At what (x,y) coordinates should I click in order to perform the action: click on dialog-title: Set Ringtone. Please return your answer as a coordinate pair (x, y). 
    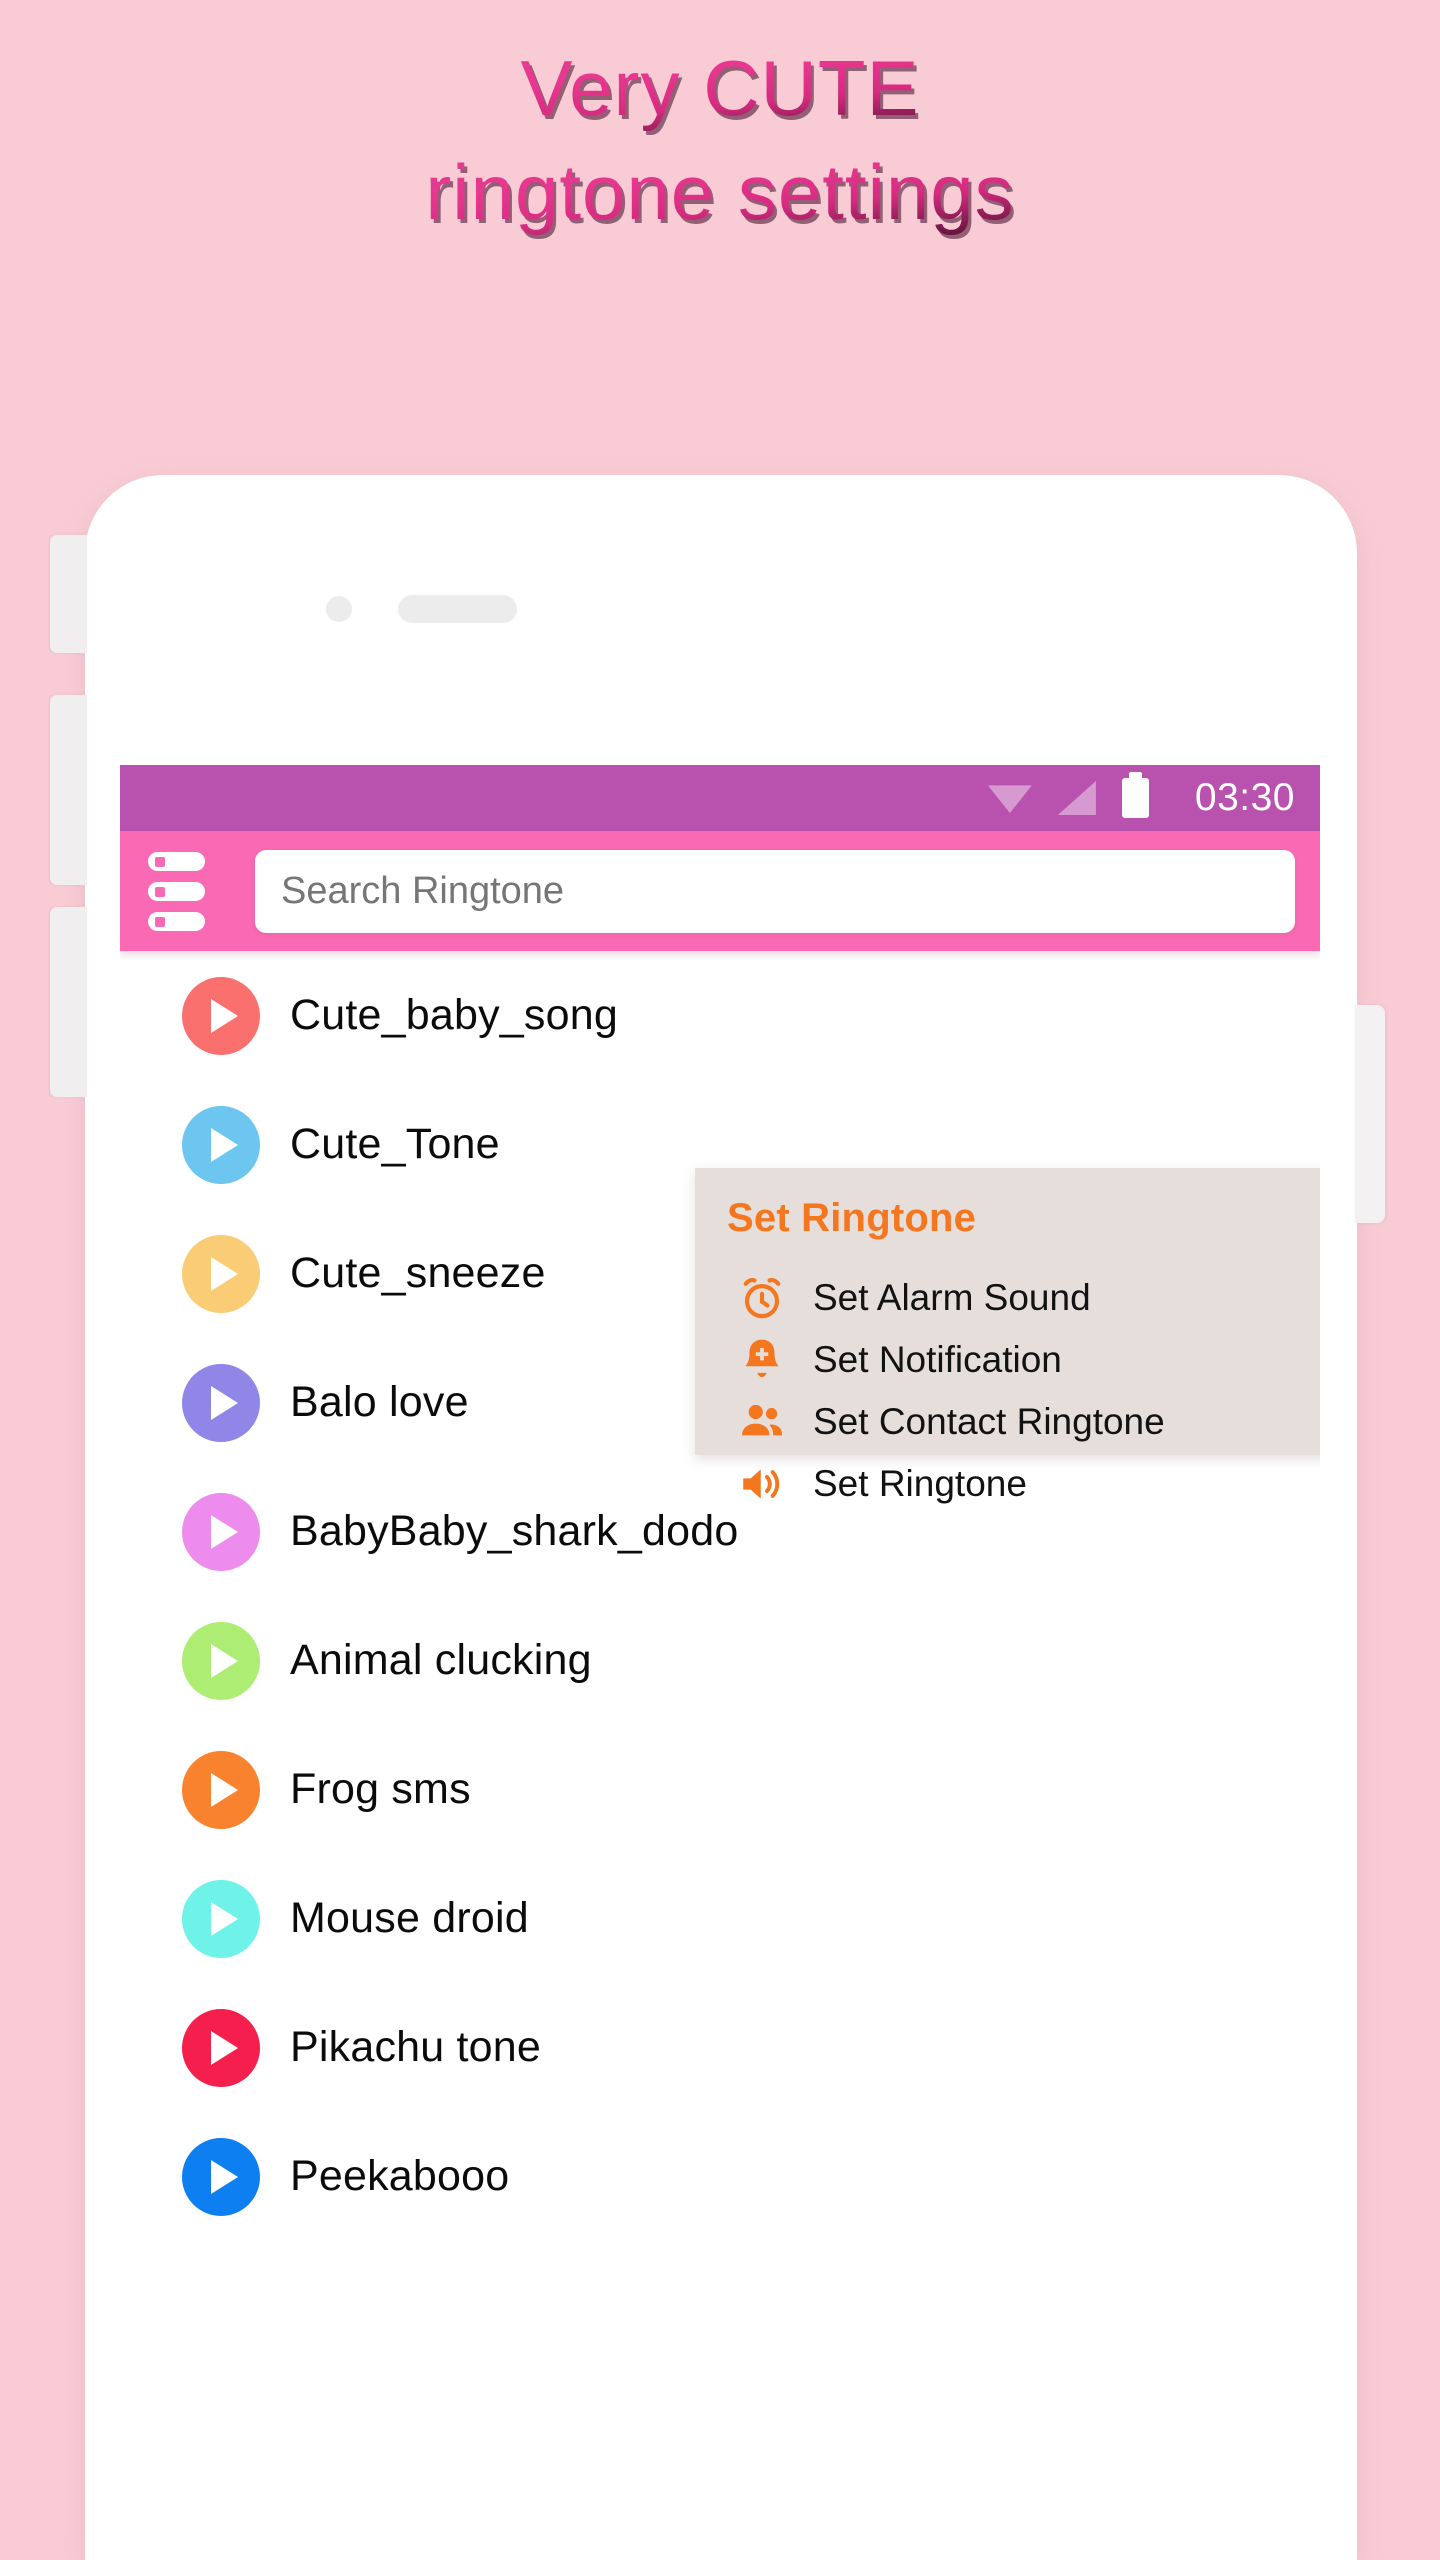
    Looking at the image, I should click on (852, 1218).